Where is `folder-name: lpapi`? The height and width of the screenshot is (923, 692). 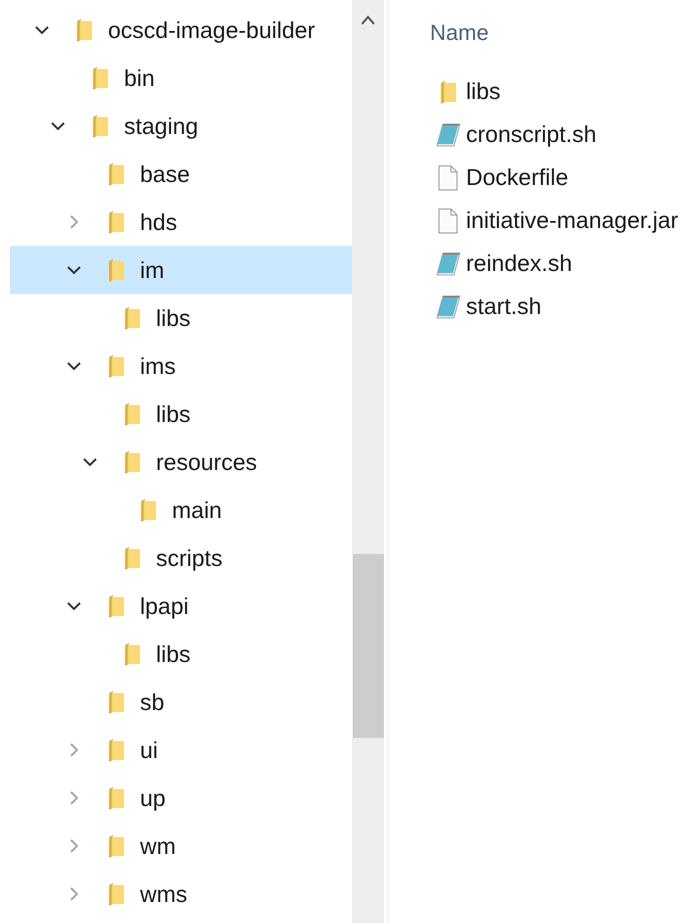 folder-name: lpapi is located at coordinates (164, 606).